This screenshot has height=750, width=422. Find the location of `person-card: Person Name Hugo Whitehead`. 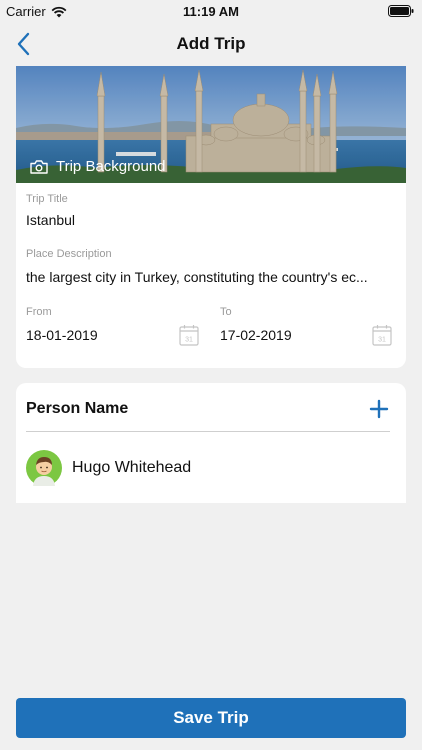

person-card: Person Name Hugo Whitehead is located at coordinates (211, 443).